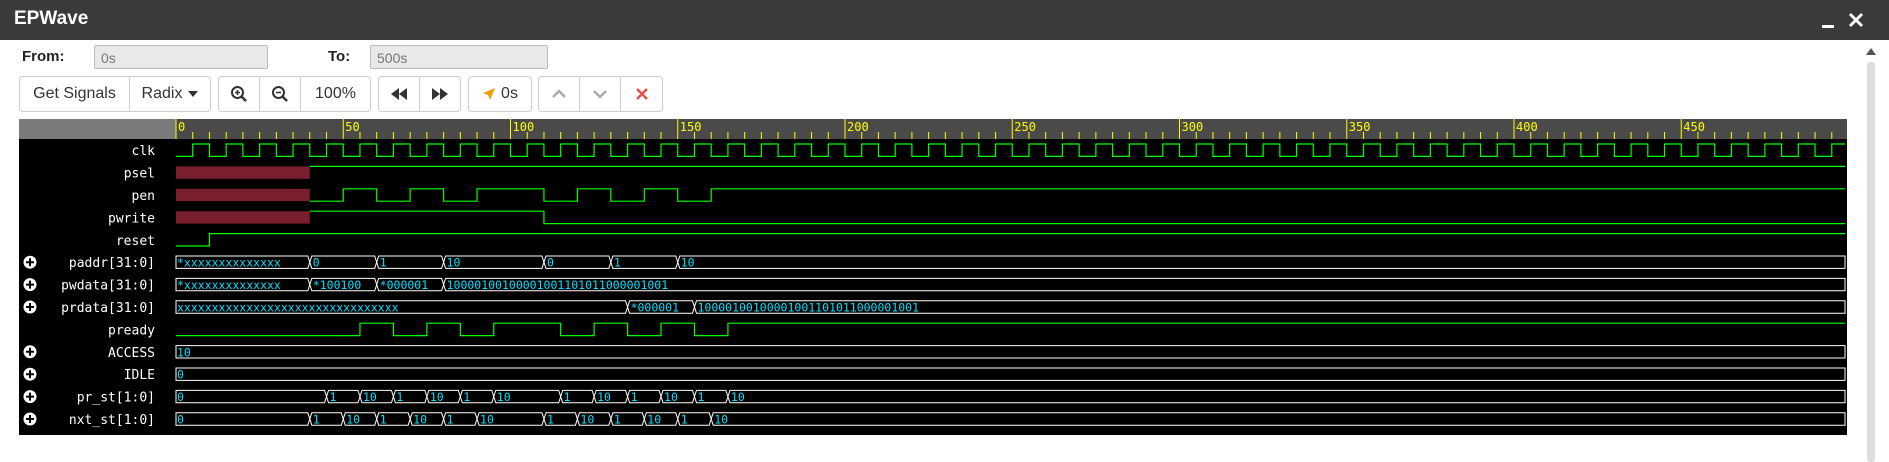  I want to click on signal-name: pready, so click(131, 330).